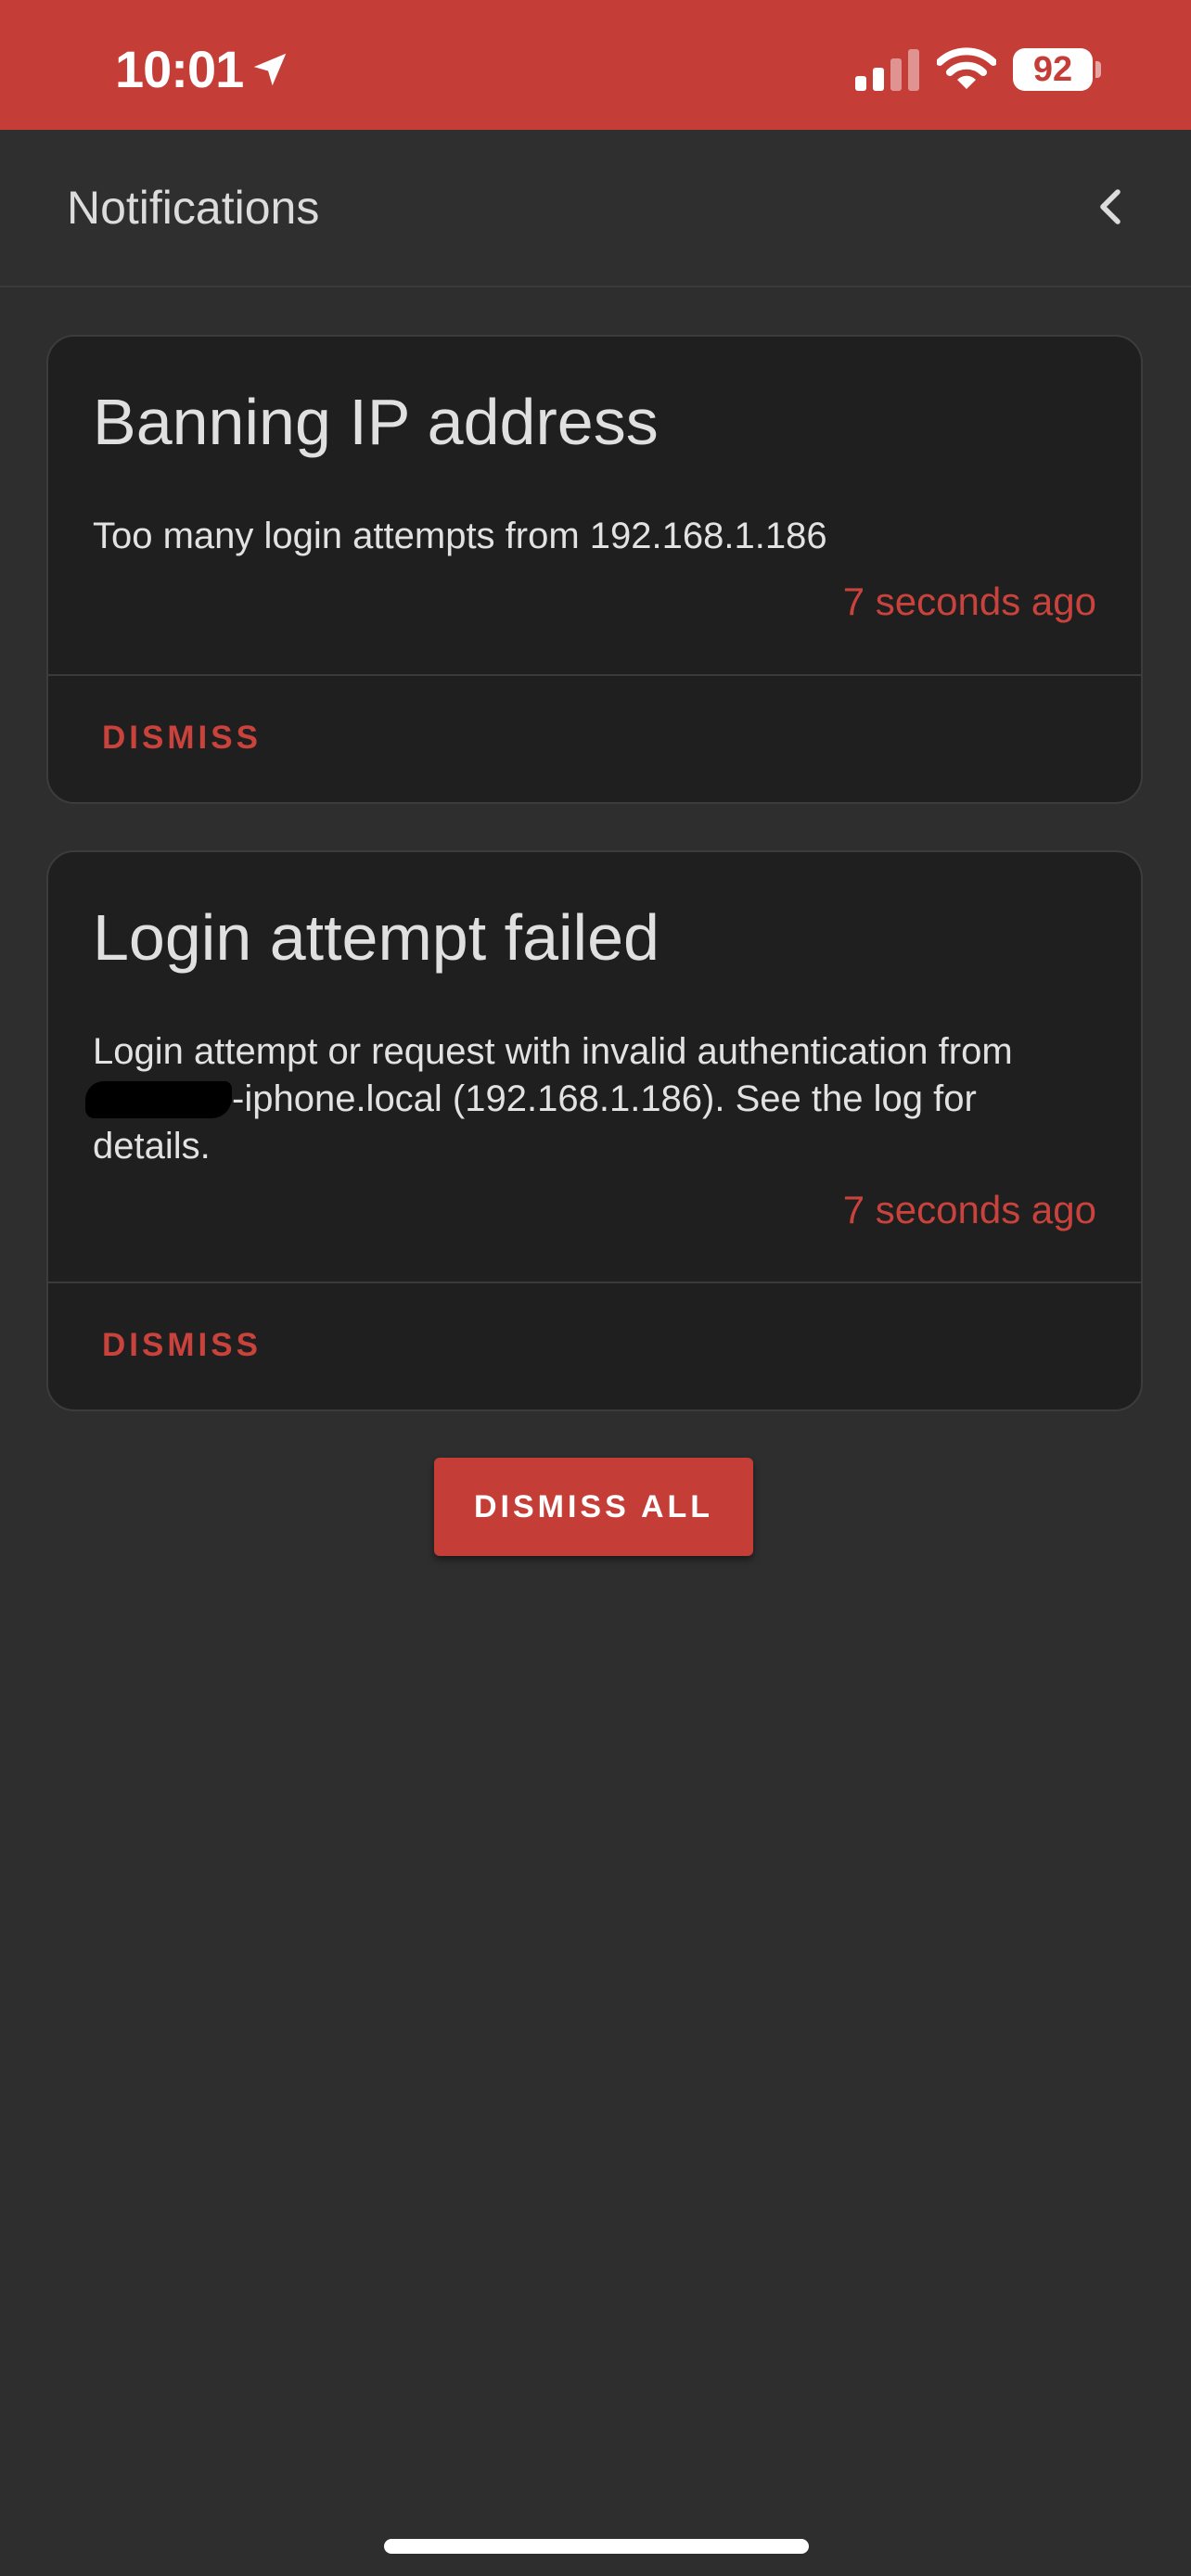  Describe the element at coordinates (376, 937) in the screenshot. I see `notification-title: Login attempt failed` at that location.